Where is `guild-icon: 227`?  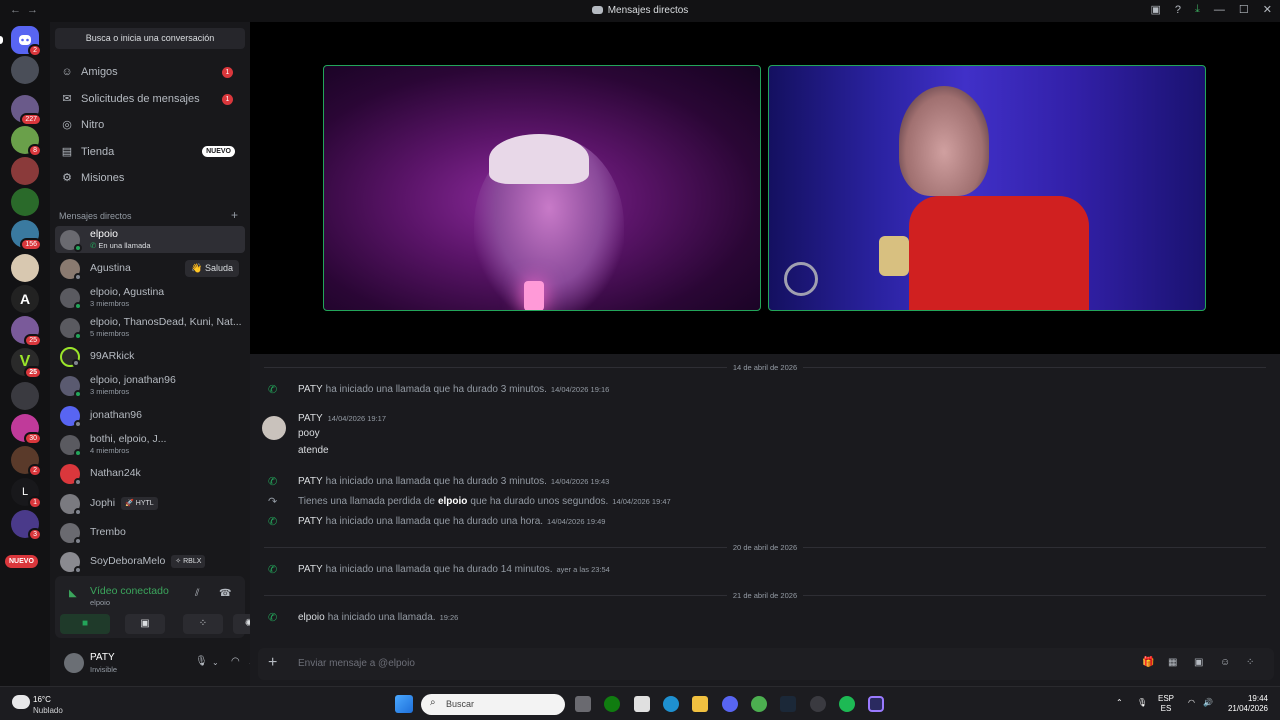
guild-icon: 227 is located at coordinates (26, 110).